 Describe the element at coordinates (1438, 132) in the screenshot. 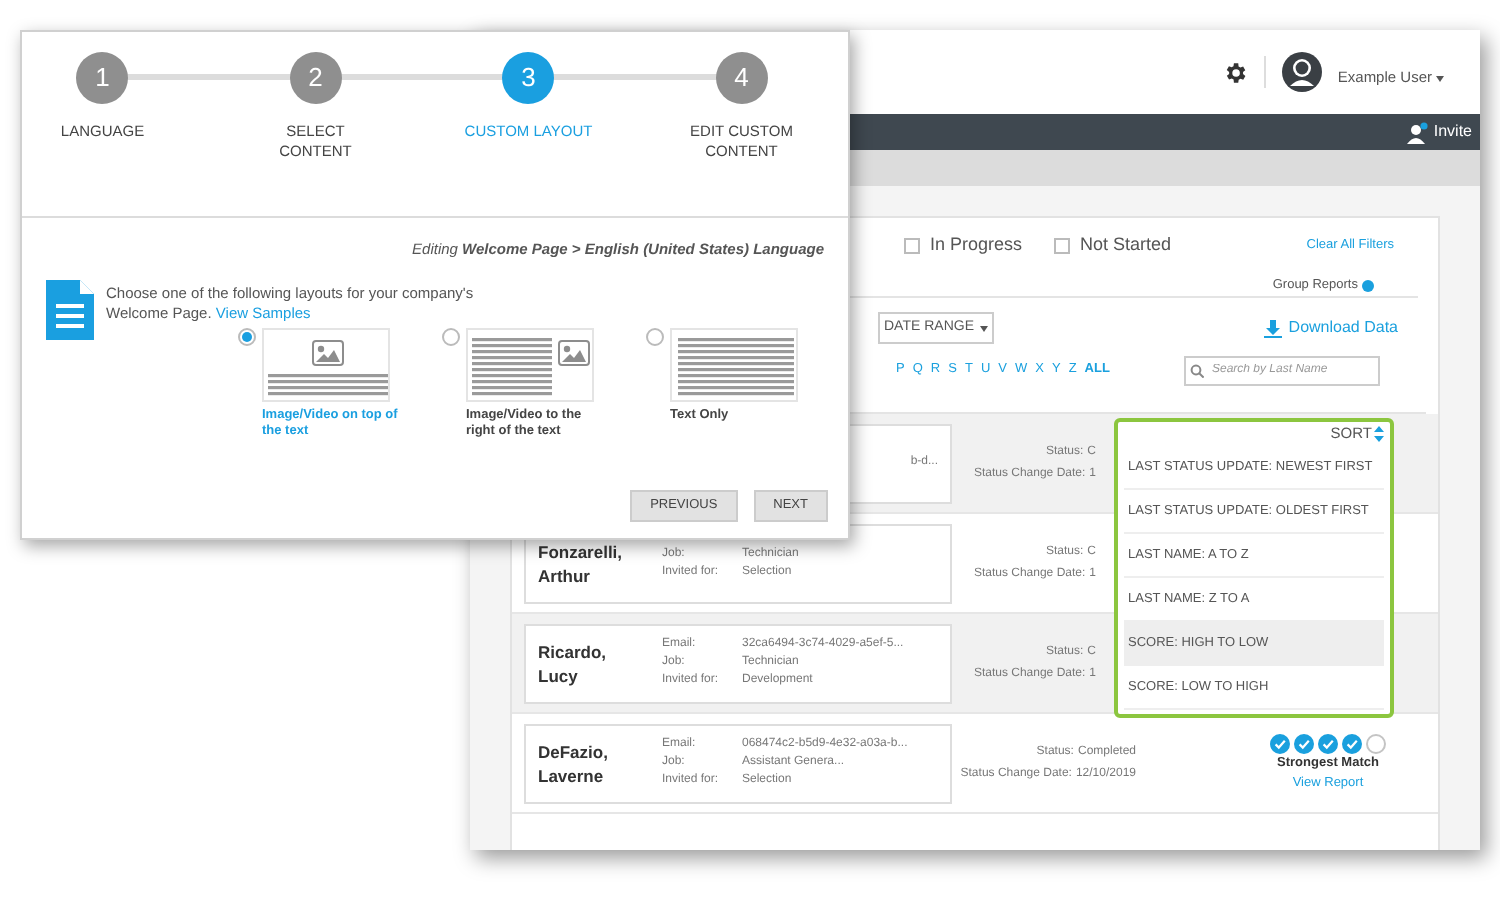

I see `invite-button: Invite` at that location.